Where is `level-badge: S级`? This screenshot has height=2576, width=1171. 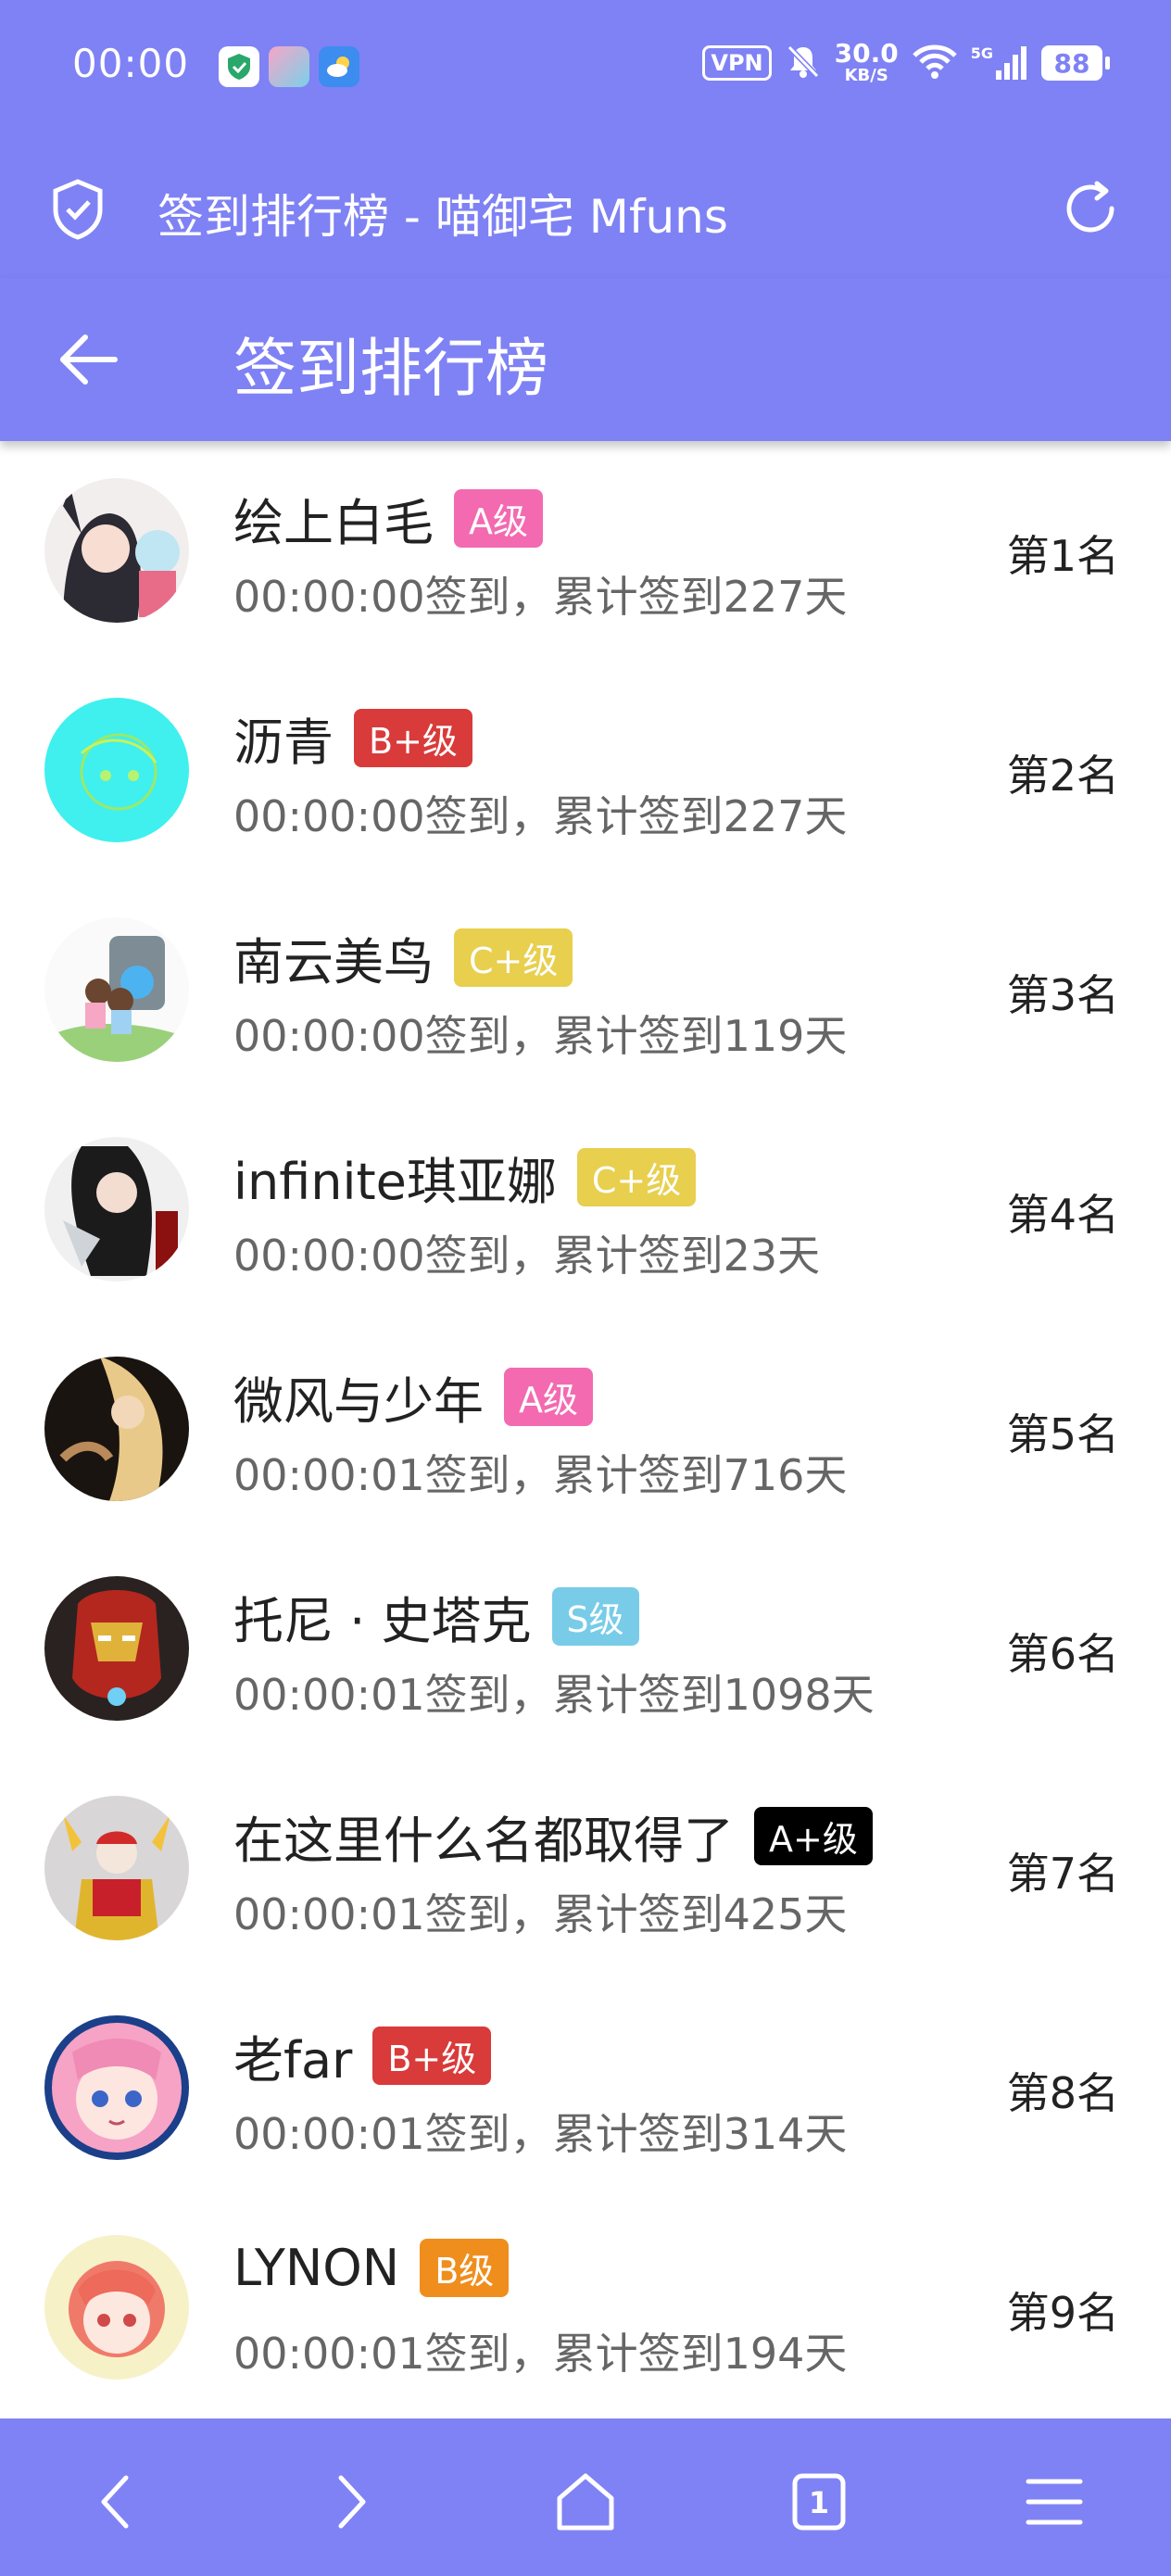 level-badge: S级 is located at coordinates (595, 1616).